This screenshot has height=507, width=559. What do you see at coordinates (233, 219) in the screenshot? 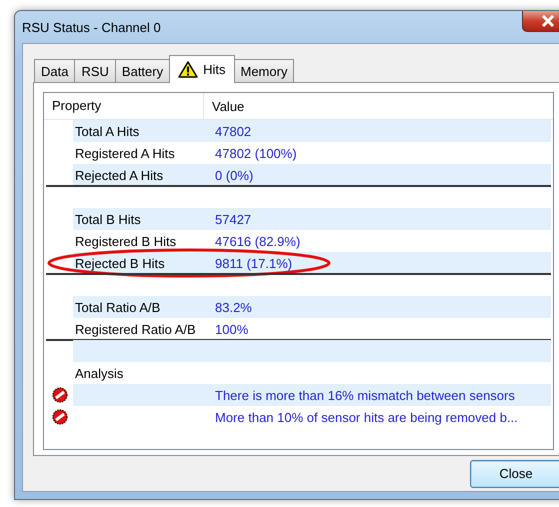
I see `value-cell: 57427` at bounding box center [233, 219].